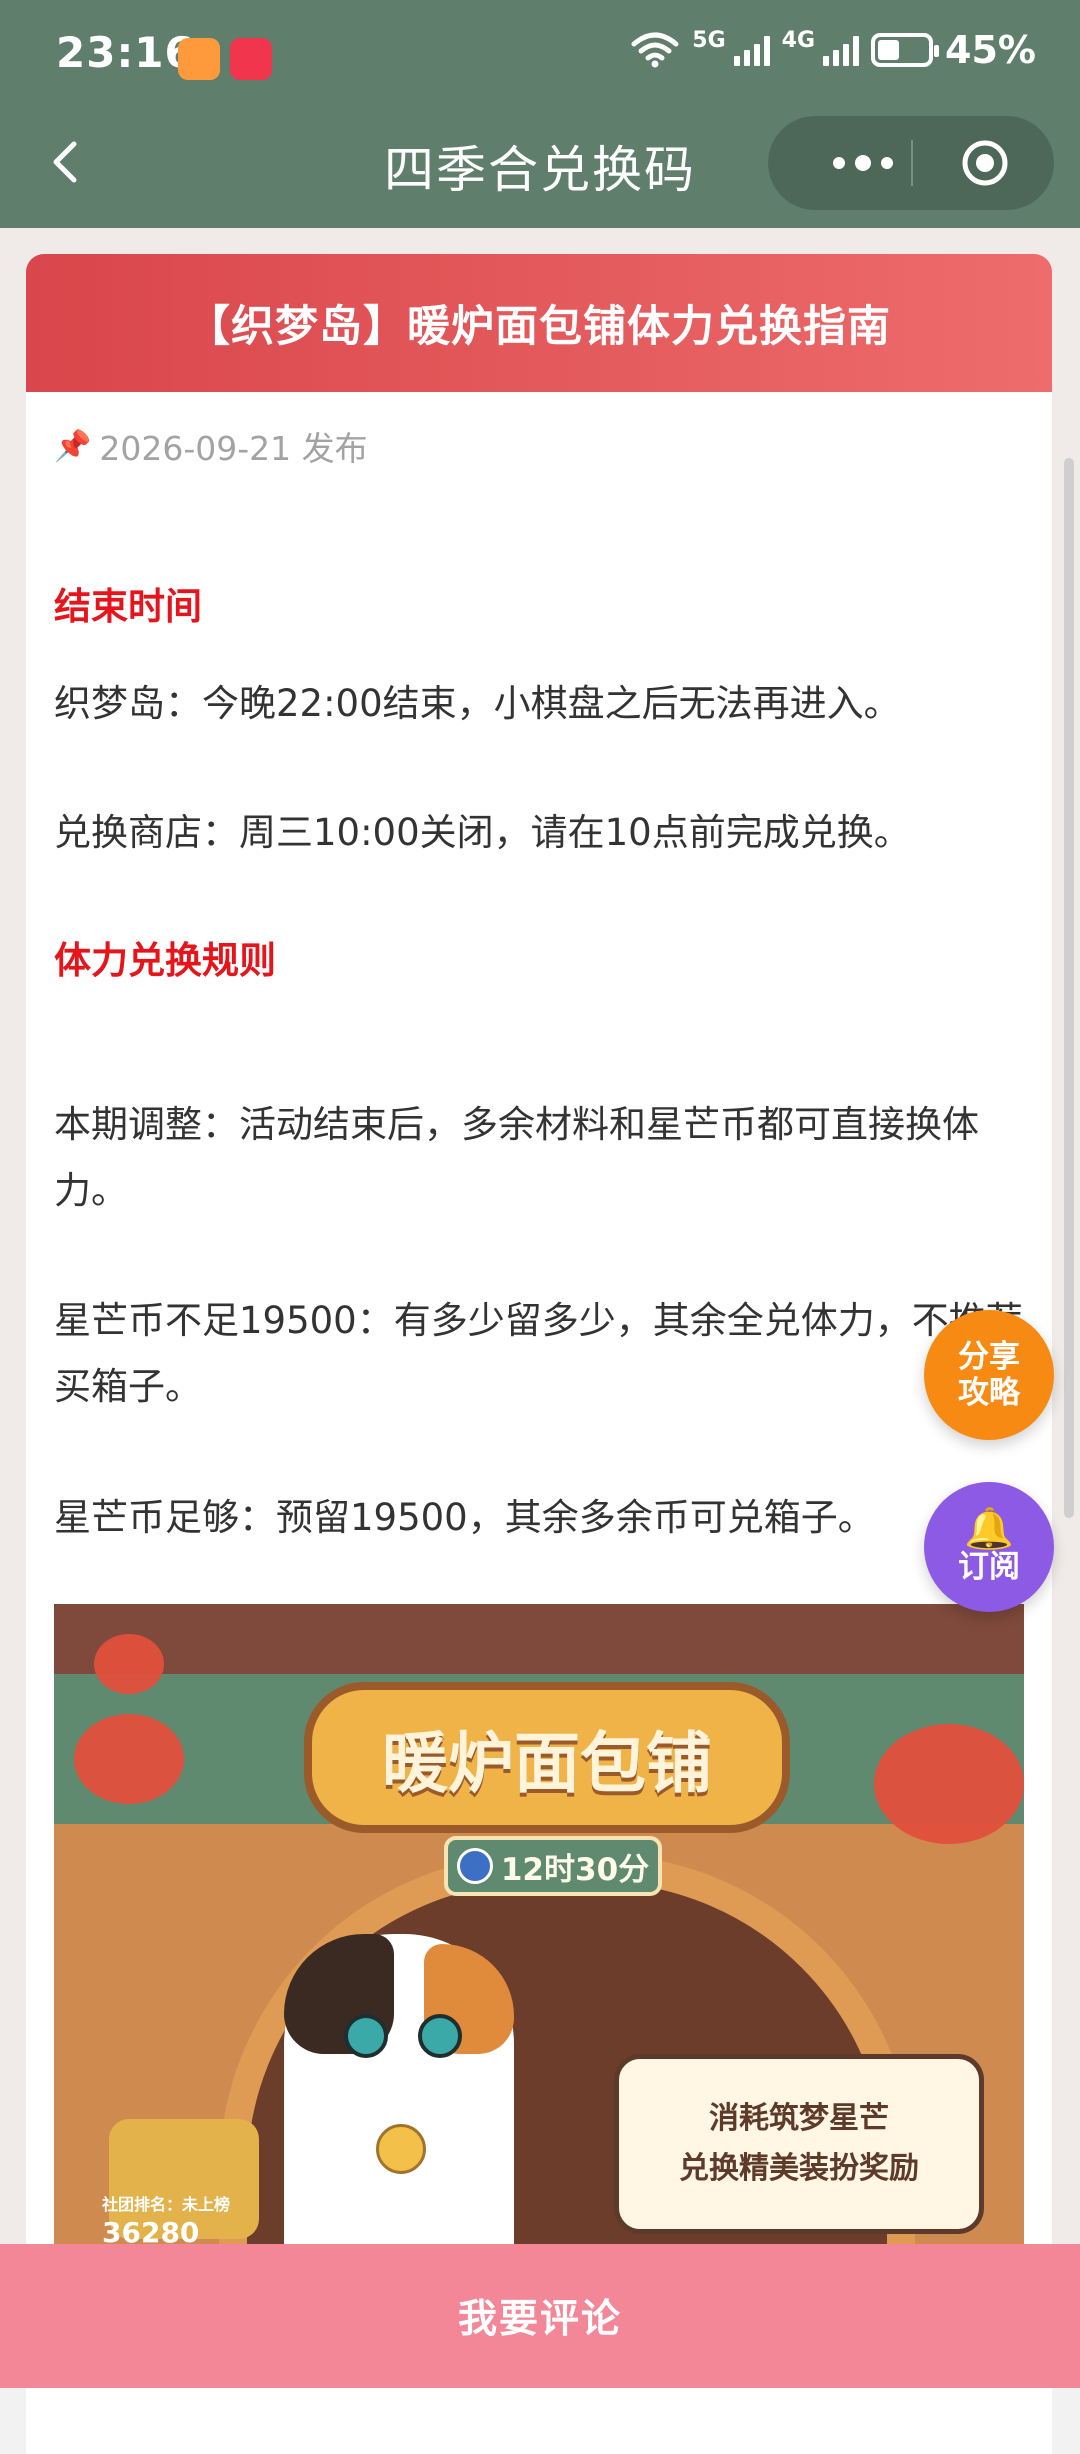 This screenshot has width=1080, height=2454. What do you see at coordinates (73, 446) in the screenshot?
I see `pin-icon: 📌` at bounding box center [73, 446].